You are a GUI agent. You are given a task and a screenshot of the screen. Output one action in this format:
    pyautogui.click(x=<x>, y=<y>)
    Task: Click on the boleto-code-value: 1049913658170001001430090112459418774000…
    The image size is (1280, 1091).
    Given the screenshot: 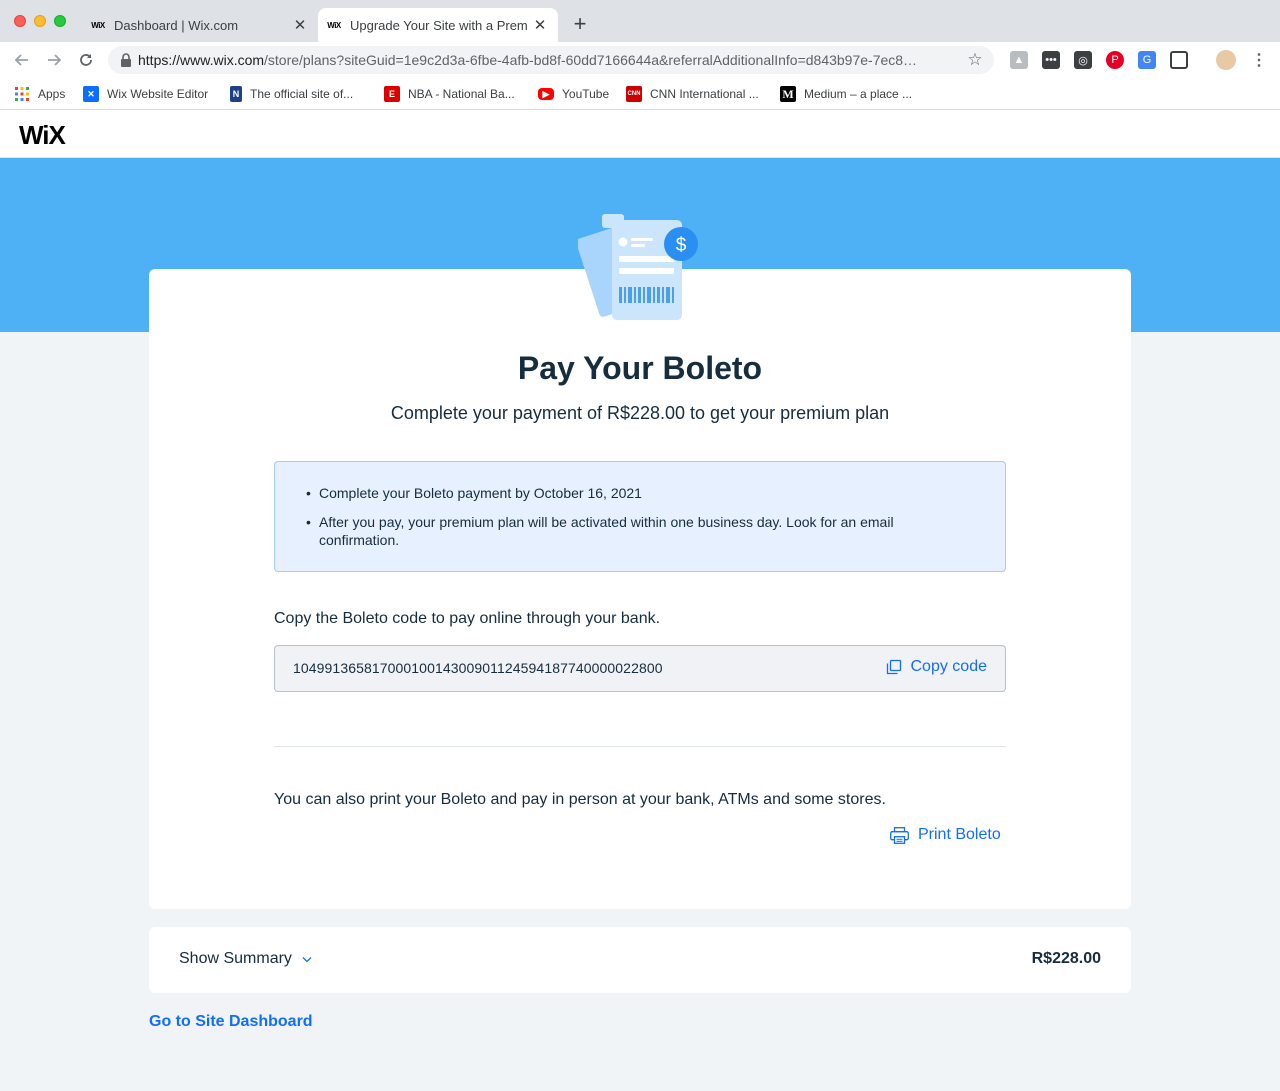 What is the action you would take?
    pyautogui.click(x=478, y=668)
    